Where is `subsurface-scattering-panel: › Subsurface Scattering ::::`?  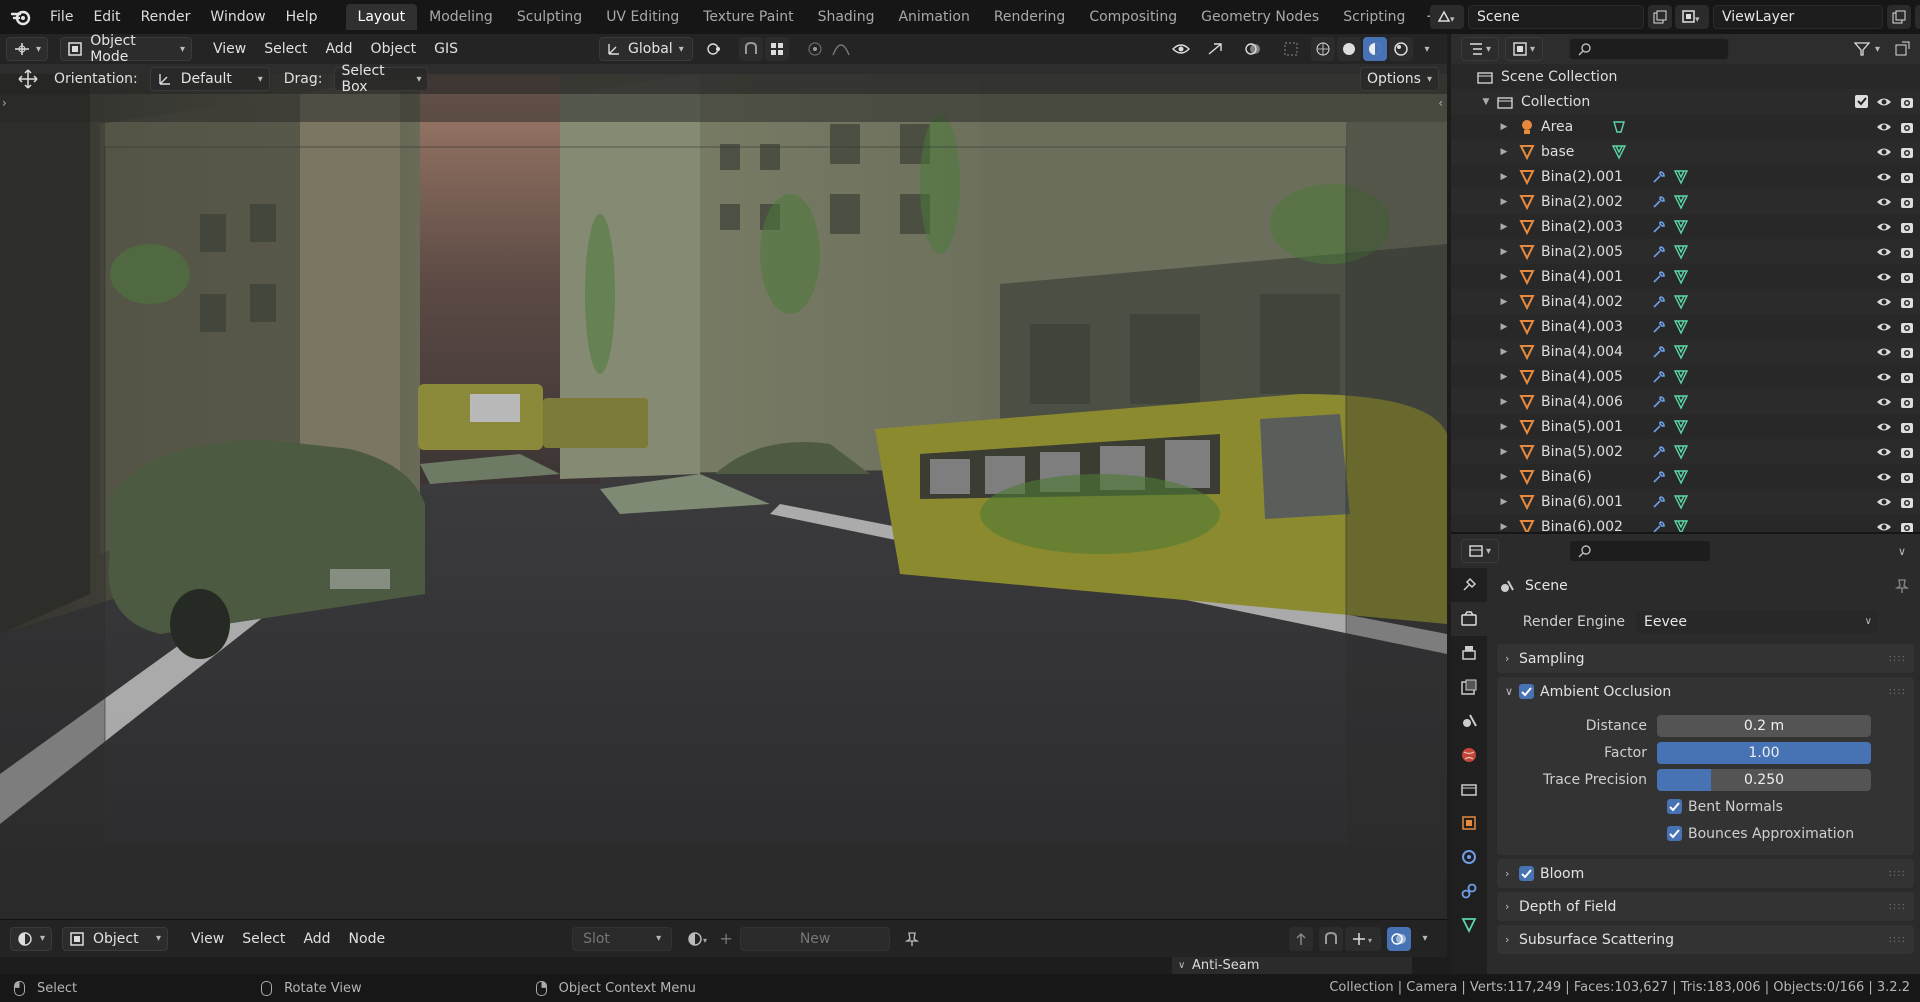 subsurface-scattering-panel: › Subsurface Scattering :::: is located at coordinates (1705, 939).